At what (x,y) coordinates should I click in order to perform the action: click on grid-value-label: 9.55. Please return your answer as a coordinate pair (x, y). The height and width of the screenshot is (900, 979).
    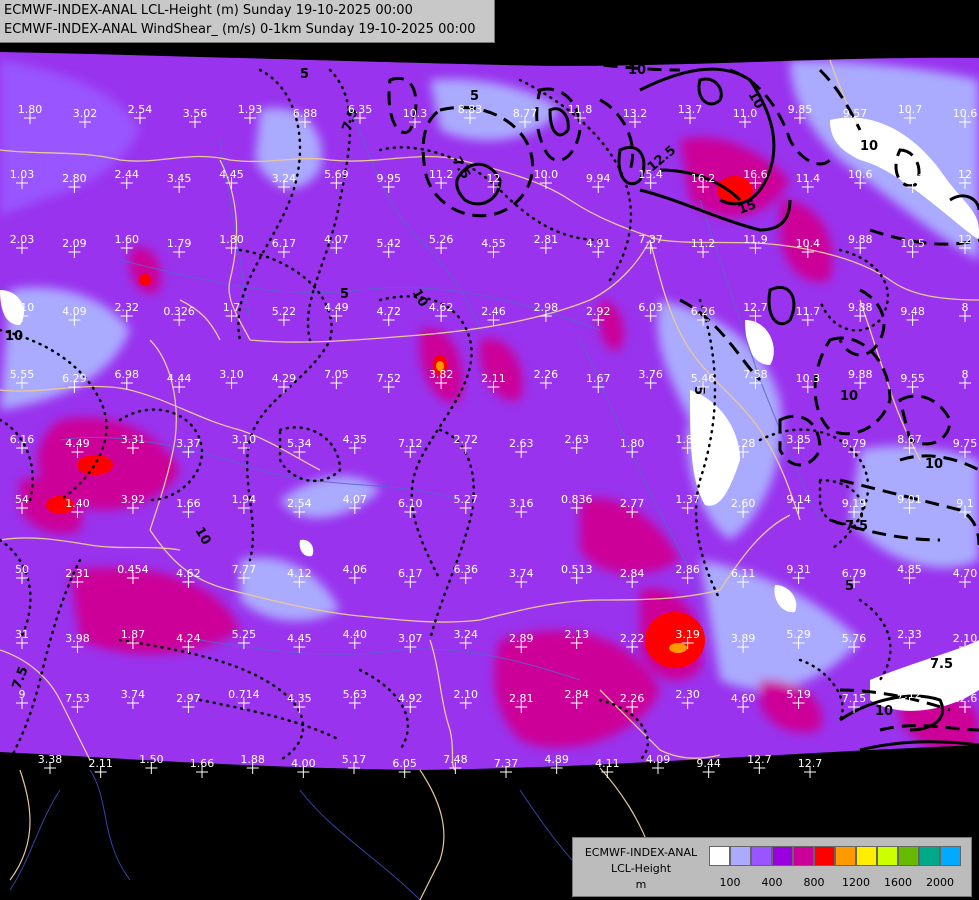
    Looking at the image, I should click on (912, 378).